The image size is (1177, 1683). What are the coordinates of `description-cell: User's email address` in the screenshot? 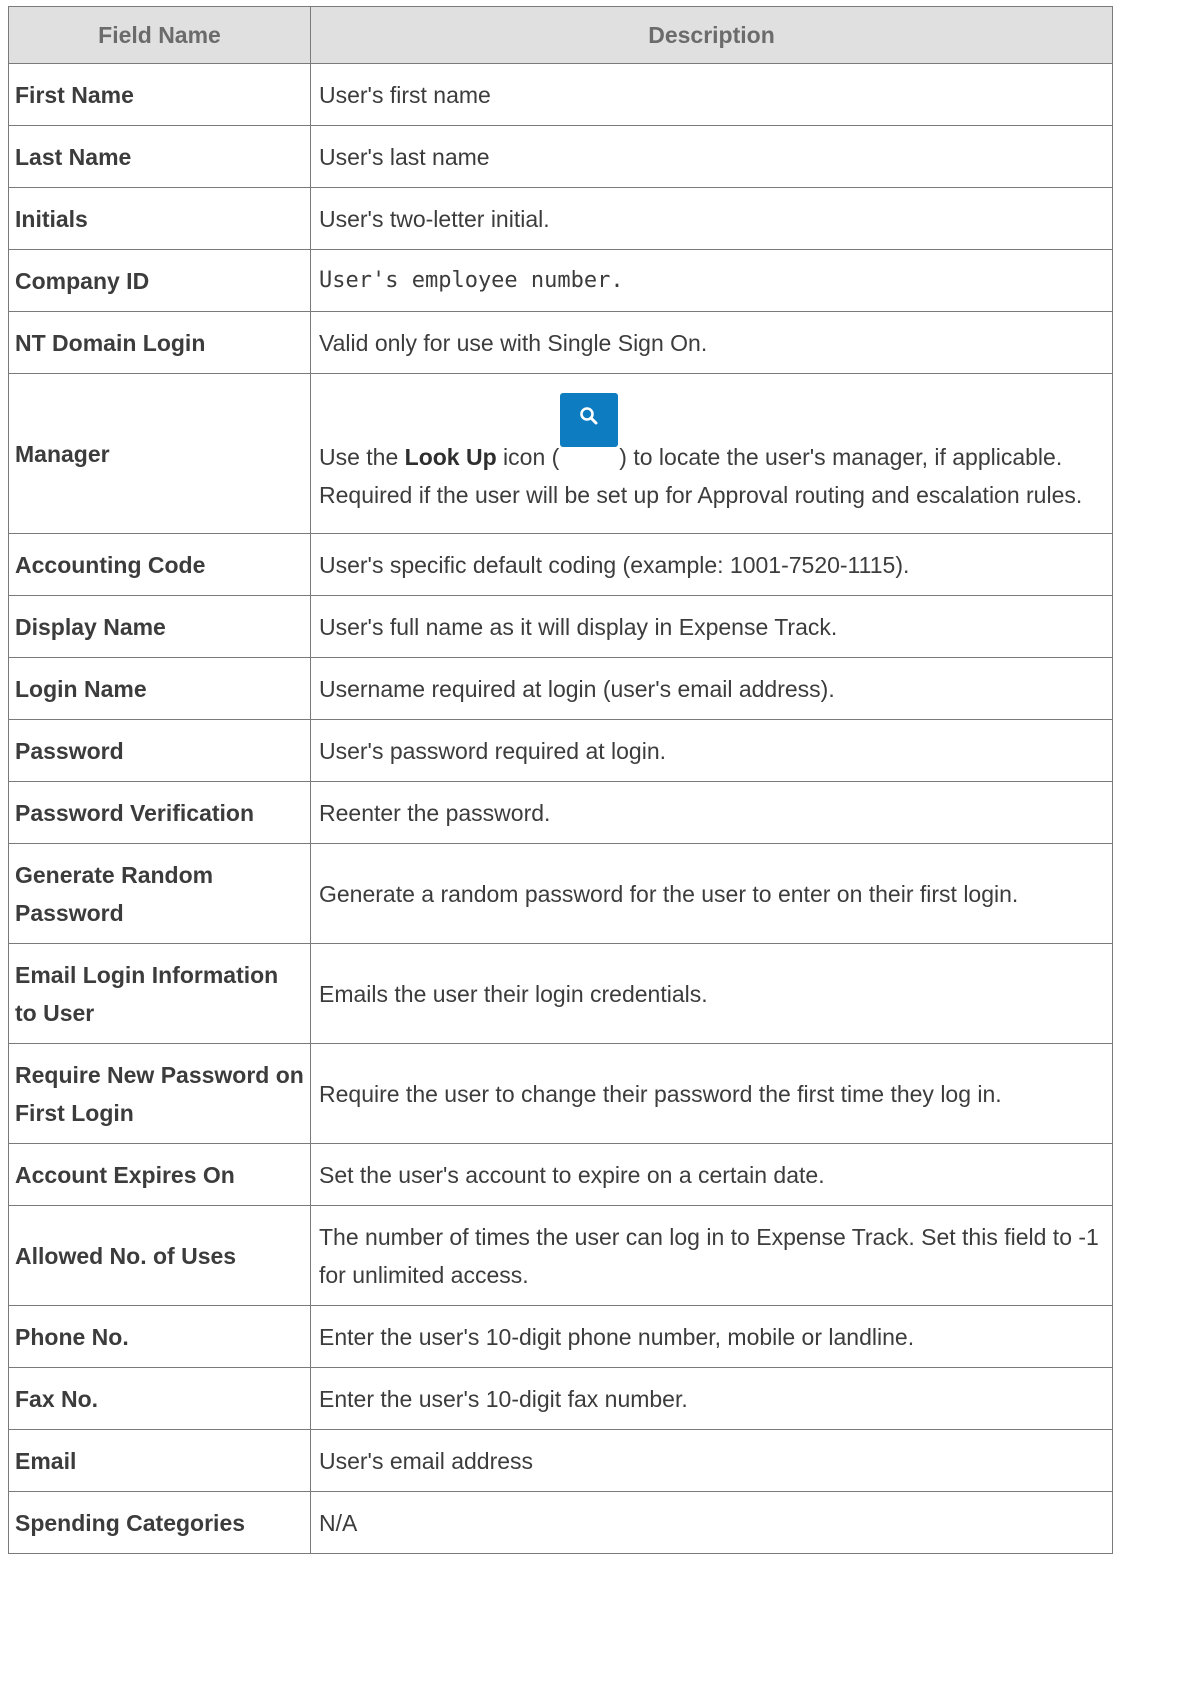 It's located at (711, 1460).